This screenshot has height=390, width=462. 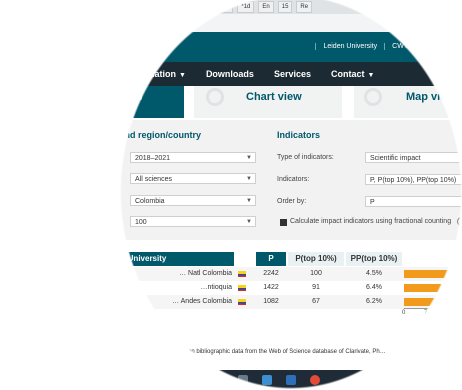 I want to click on table-row: …ntioquia 1422 91 6.4%, so click(x=231, y=288).